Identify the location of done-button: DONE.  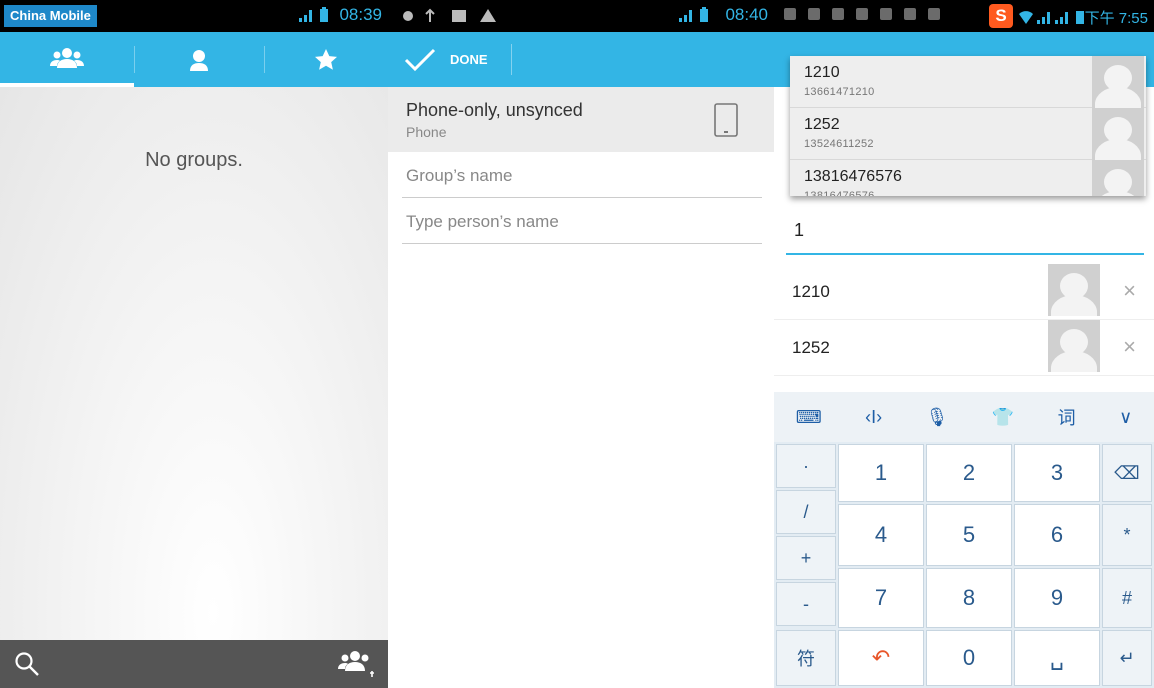
(446, 59).